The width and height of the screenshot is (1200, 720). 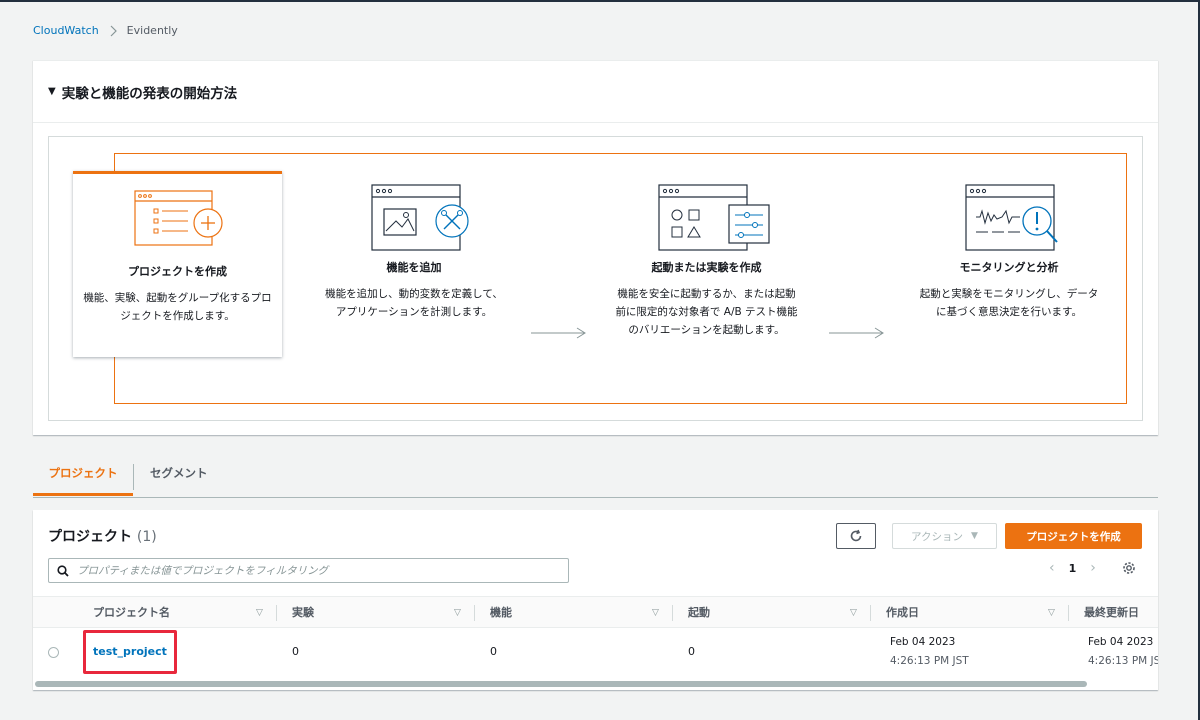 What do you see at coordinates (1009, 267) in the screenshot?
I see `step-4-title: モニタリングと分析` at bounding box center [1009, 267].